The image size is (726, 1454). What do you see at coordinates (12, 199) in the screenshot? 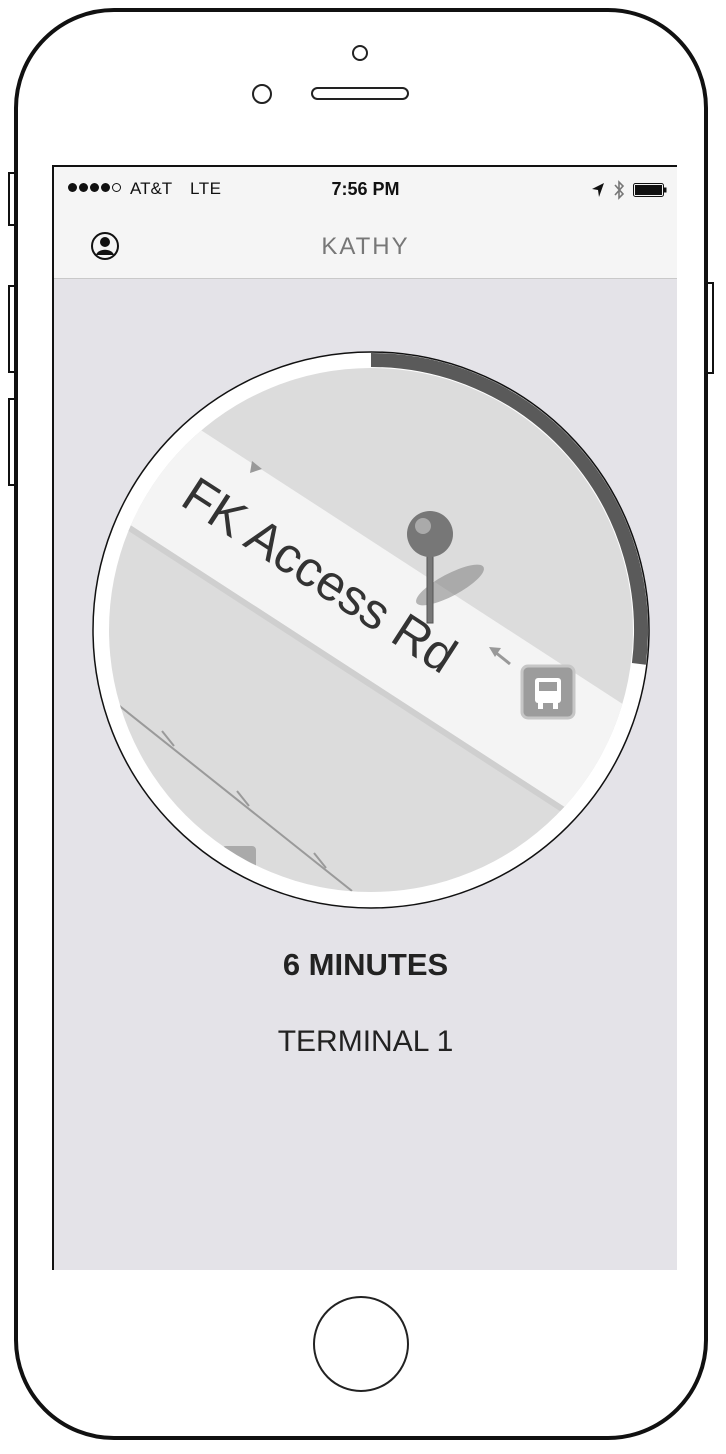
I see `mute-switch` at bounding box center [12, 199].